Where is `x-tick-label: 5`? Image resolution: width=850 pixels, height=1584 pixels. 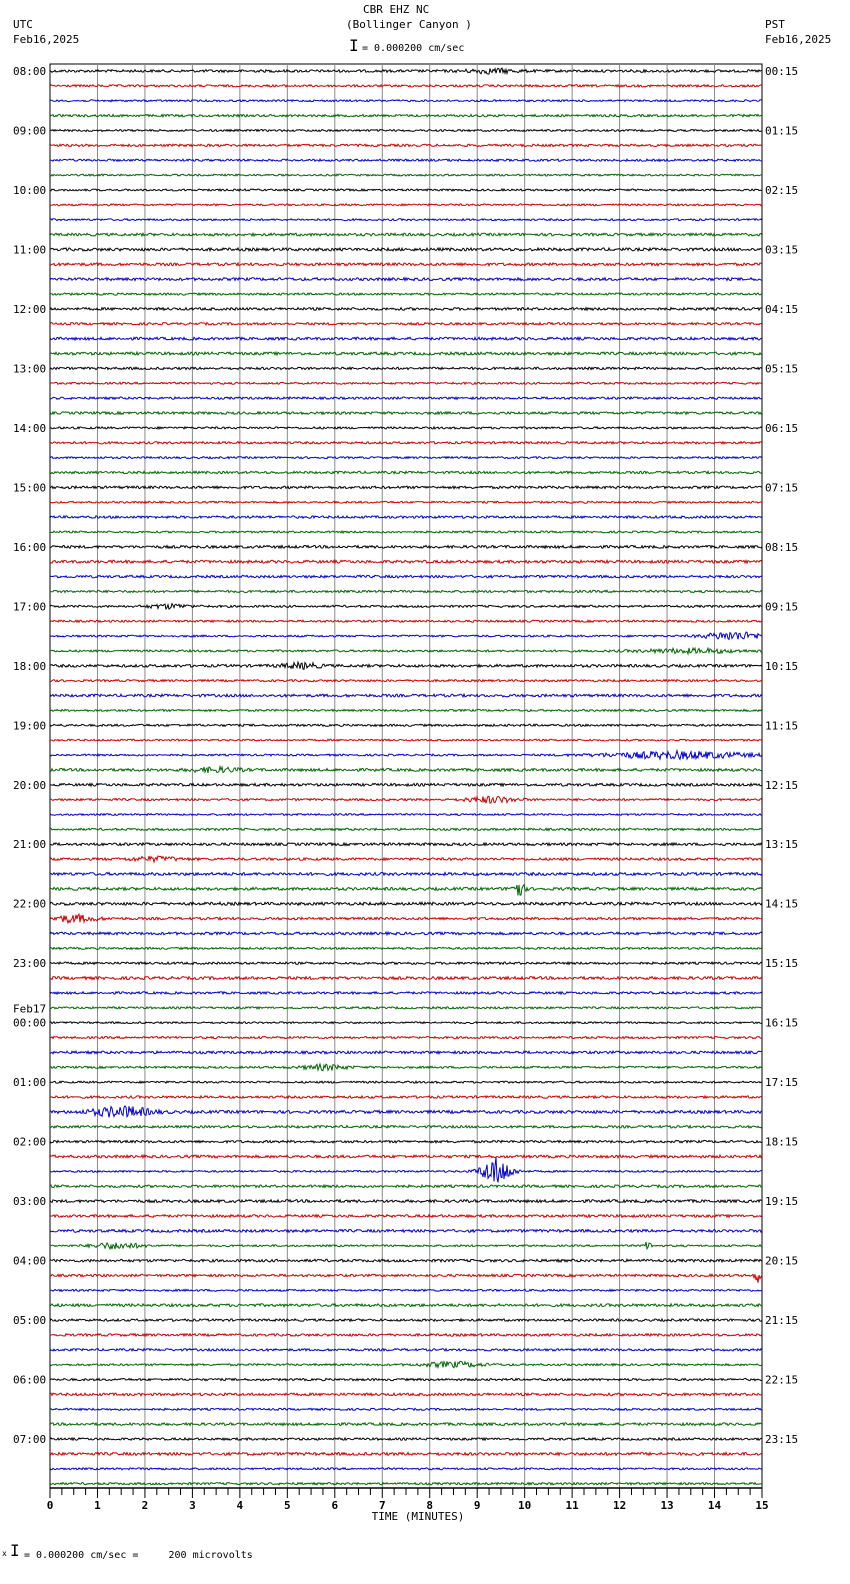
x-tick-label: 5 is located at coordinates (287, 1505).